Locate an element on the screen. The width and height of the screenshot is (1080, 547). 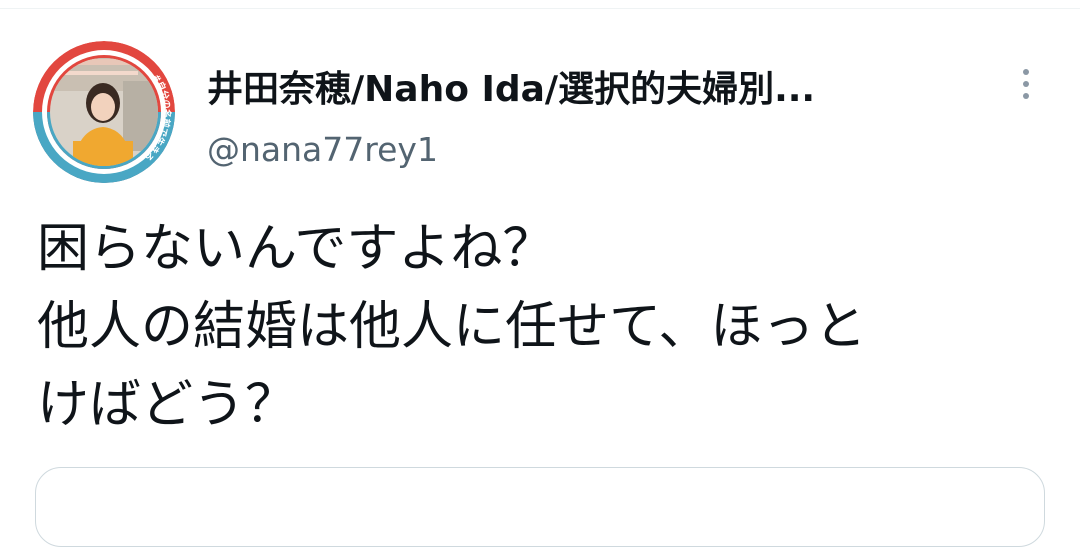
author-avatar: #自分の名前で生きる is located at coordinates (104, 112).